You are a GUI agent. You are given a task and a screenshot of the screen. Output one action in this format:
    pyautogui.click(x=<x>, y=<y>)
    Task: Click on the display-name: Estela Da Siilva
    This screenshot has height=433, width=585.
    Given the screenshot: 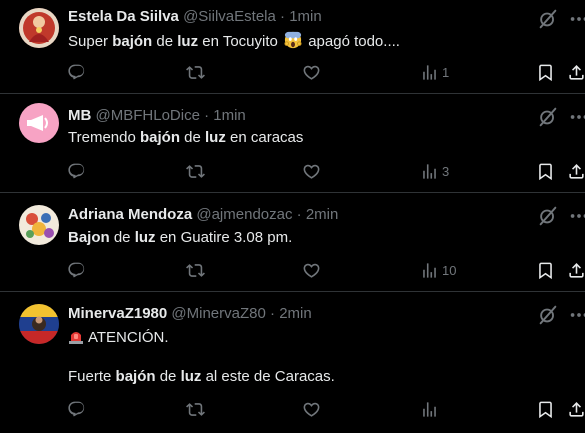 What is the action you would take?
    pyautogui.click(x=123, y=16)
    